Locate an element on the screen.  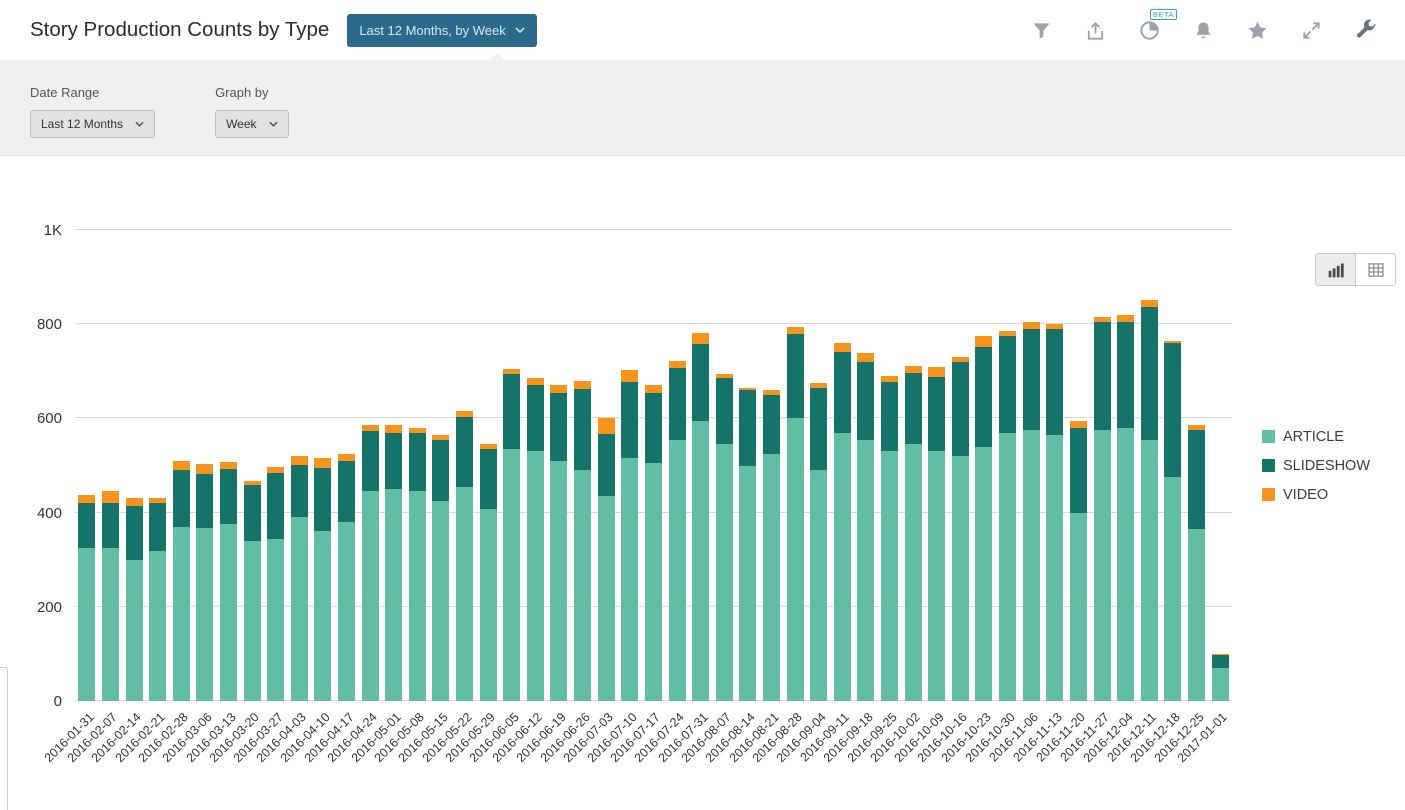
bar-column: 2016-07-17 is located at coordinates (637, 497).